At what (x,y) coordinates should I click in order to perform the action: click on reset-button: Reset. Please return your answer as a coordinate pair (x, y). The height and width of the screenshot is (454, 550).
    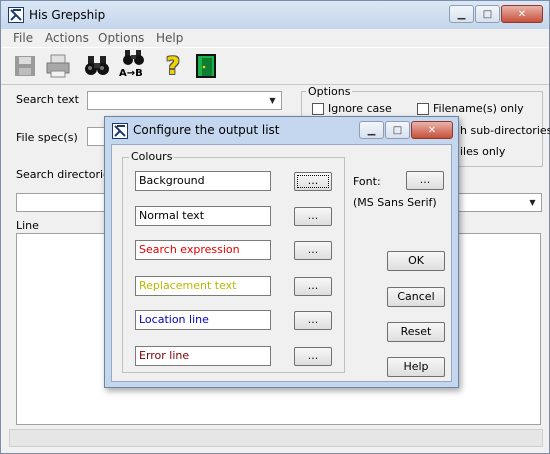
    Looking at the image, I should click on (416, 332).